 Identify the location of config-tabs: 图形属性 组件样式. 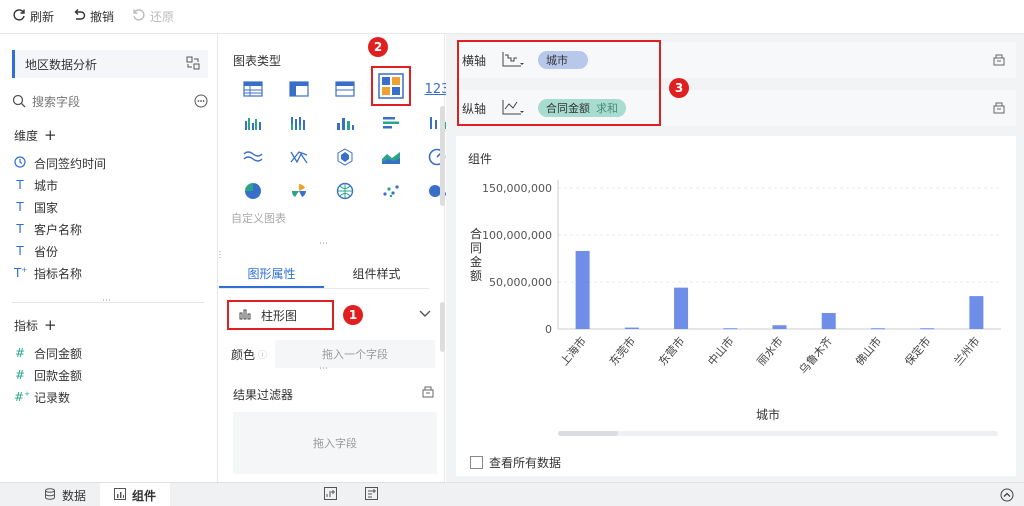
(324, 274).